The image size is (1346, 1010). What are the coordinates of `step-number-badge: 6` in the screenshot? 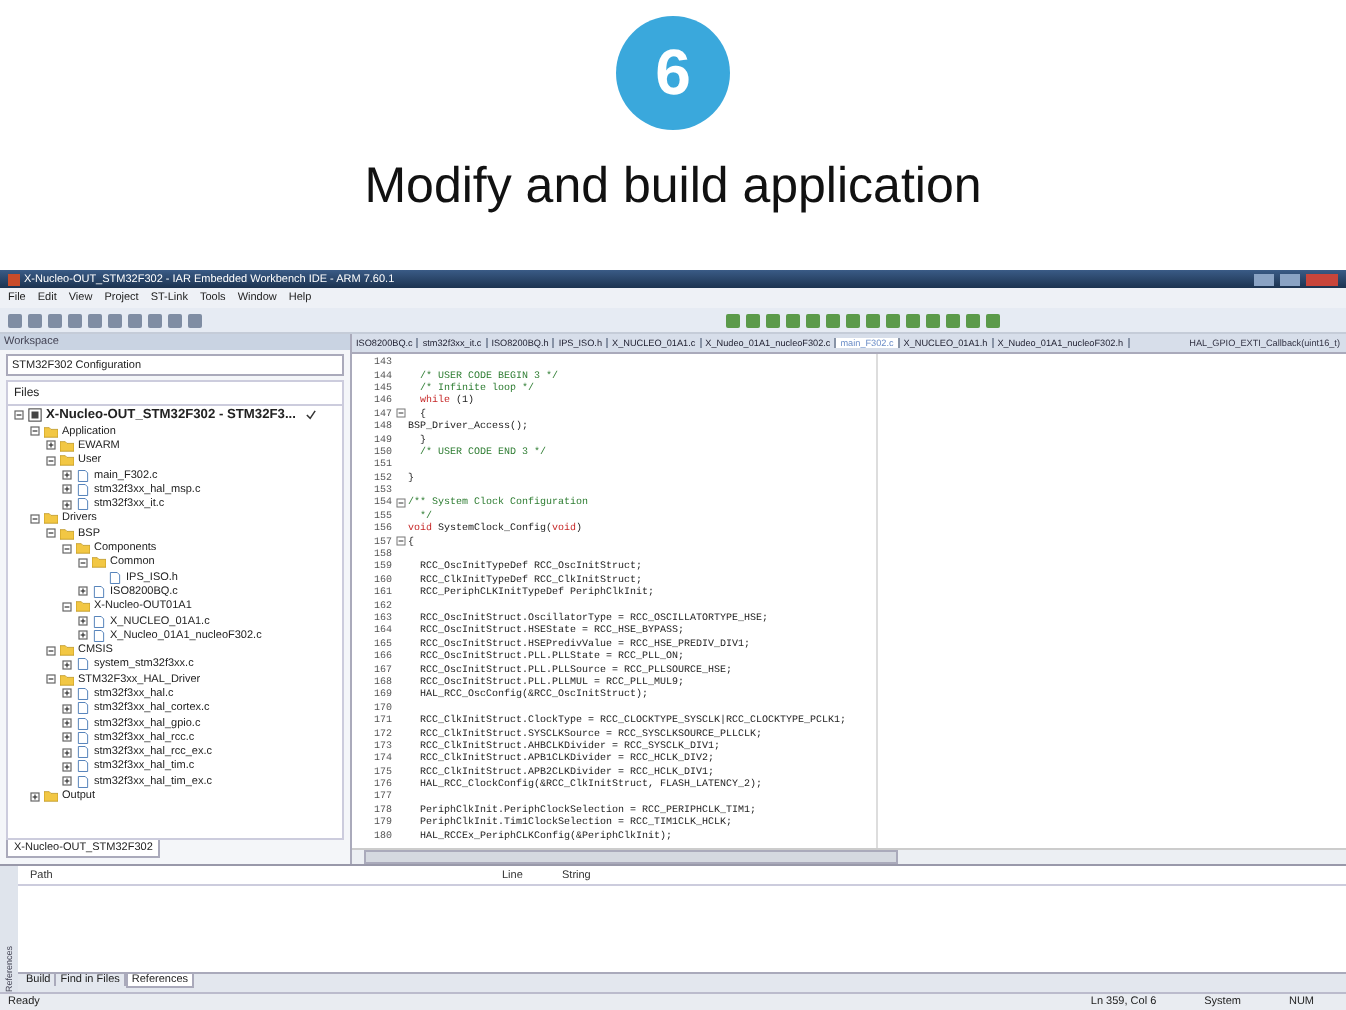 It's located at (673, 73).